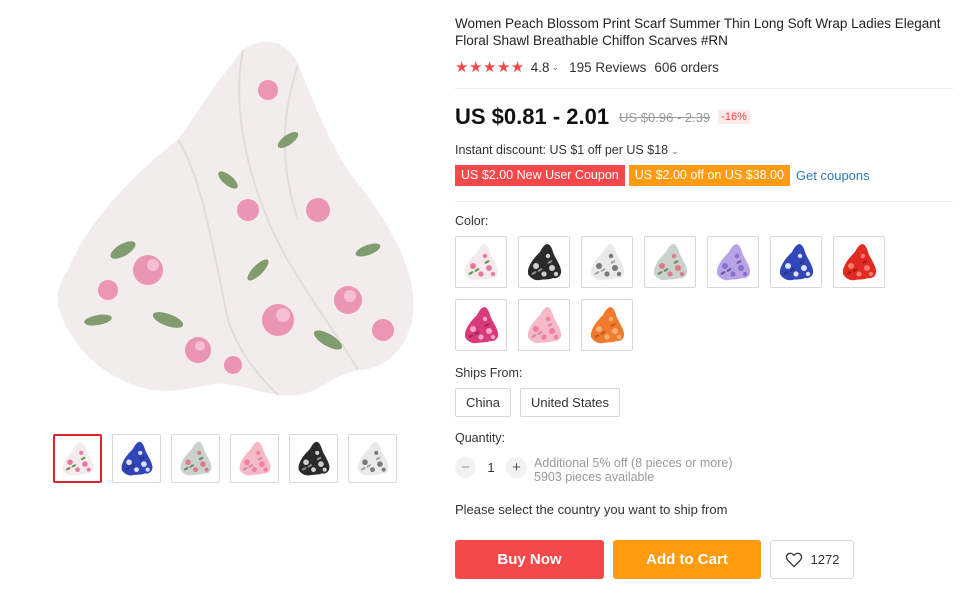  I want to click on color-swatch-gray-green, so click(670, 262).